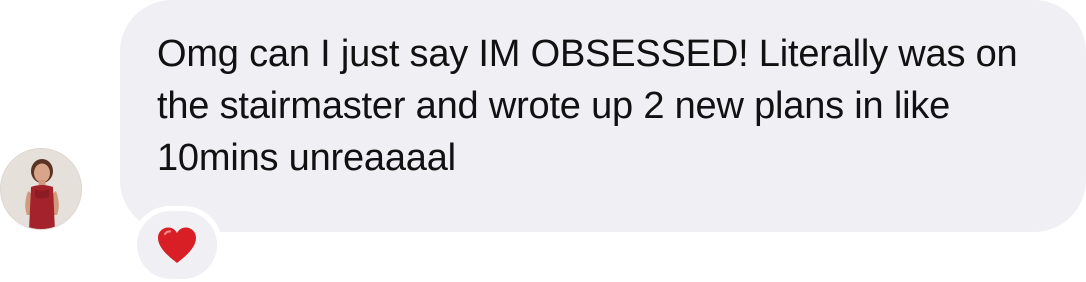 The width and height of the screenshot is (1086, 282). I want to click on avatar, so click(41, 189).